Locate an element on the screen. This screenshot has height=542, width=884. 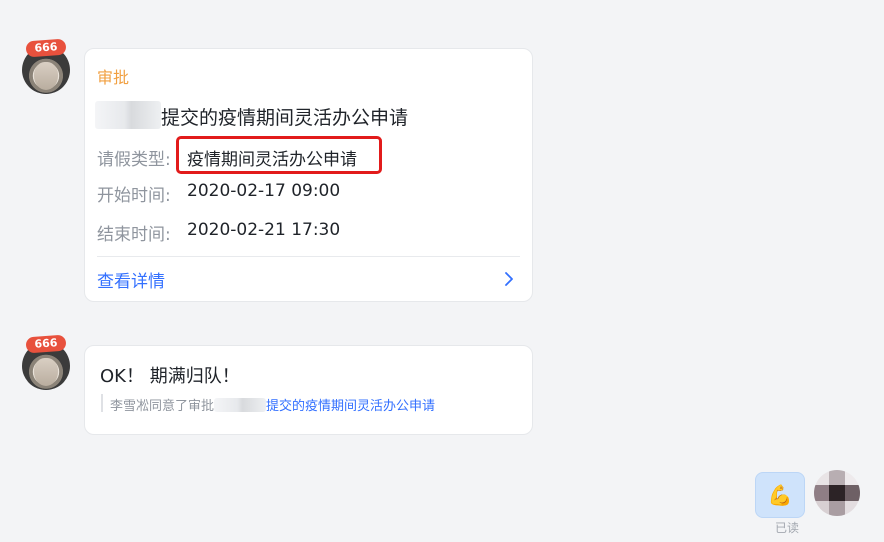
reply-message-text: OK！ 期满归队！ is located at coordinates (170, 376).